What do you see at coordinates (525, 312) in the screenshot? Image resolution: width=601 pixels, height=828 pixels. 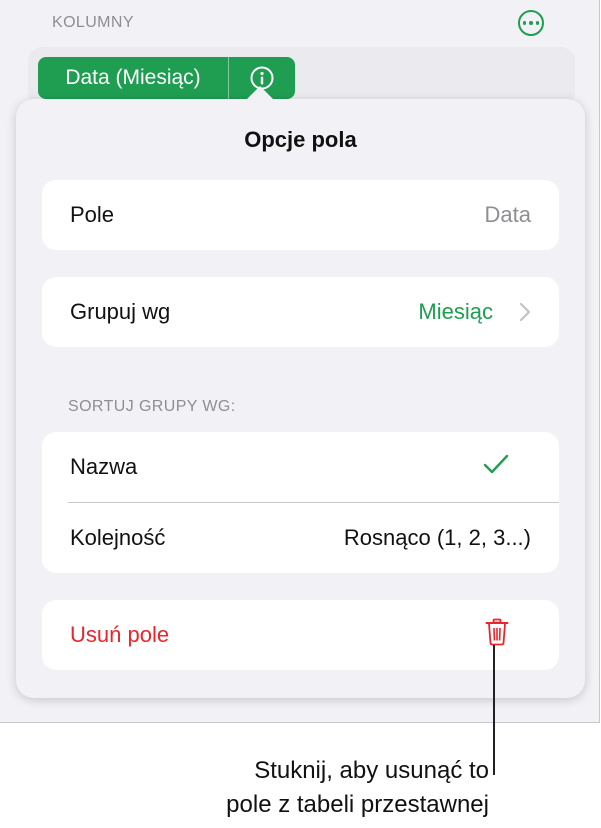 I see `chevron-right-icon` at bounding box center [525, 312].